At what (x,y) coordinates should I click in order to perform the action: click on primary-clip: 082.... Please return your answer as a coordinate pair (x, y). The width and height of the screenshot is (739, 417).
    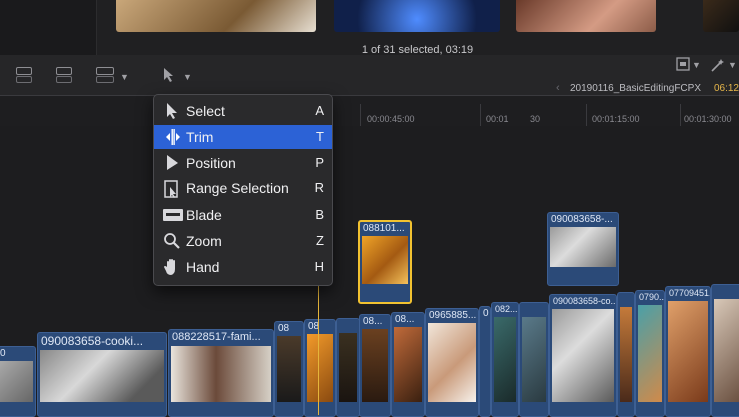
    Looking at the image, I should click on (505, 359).